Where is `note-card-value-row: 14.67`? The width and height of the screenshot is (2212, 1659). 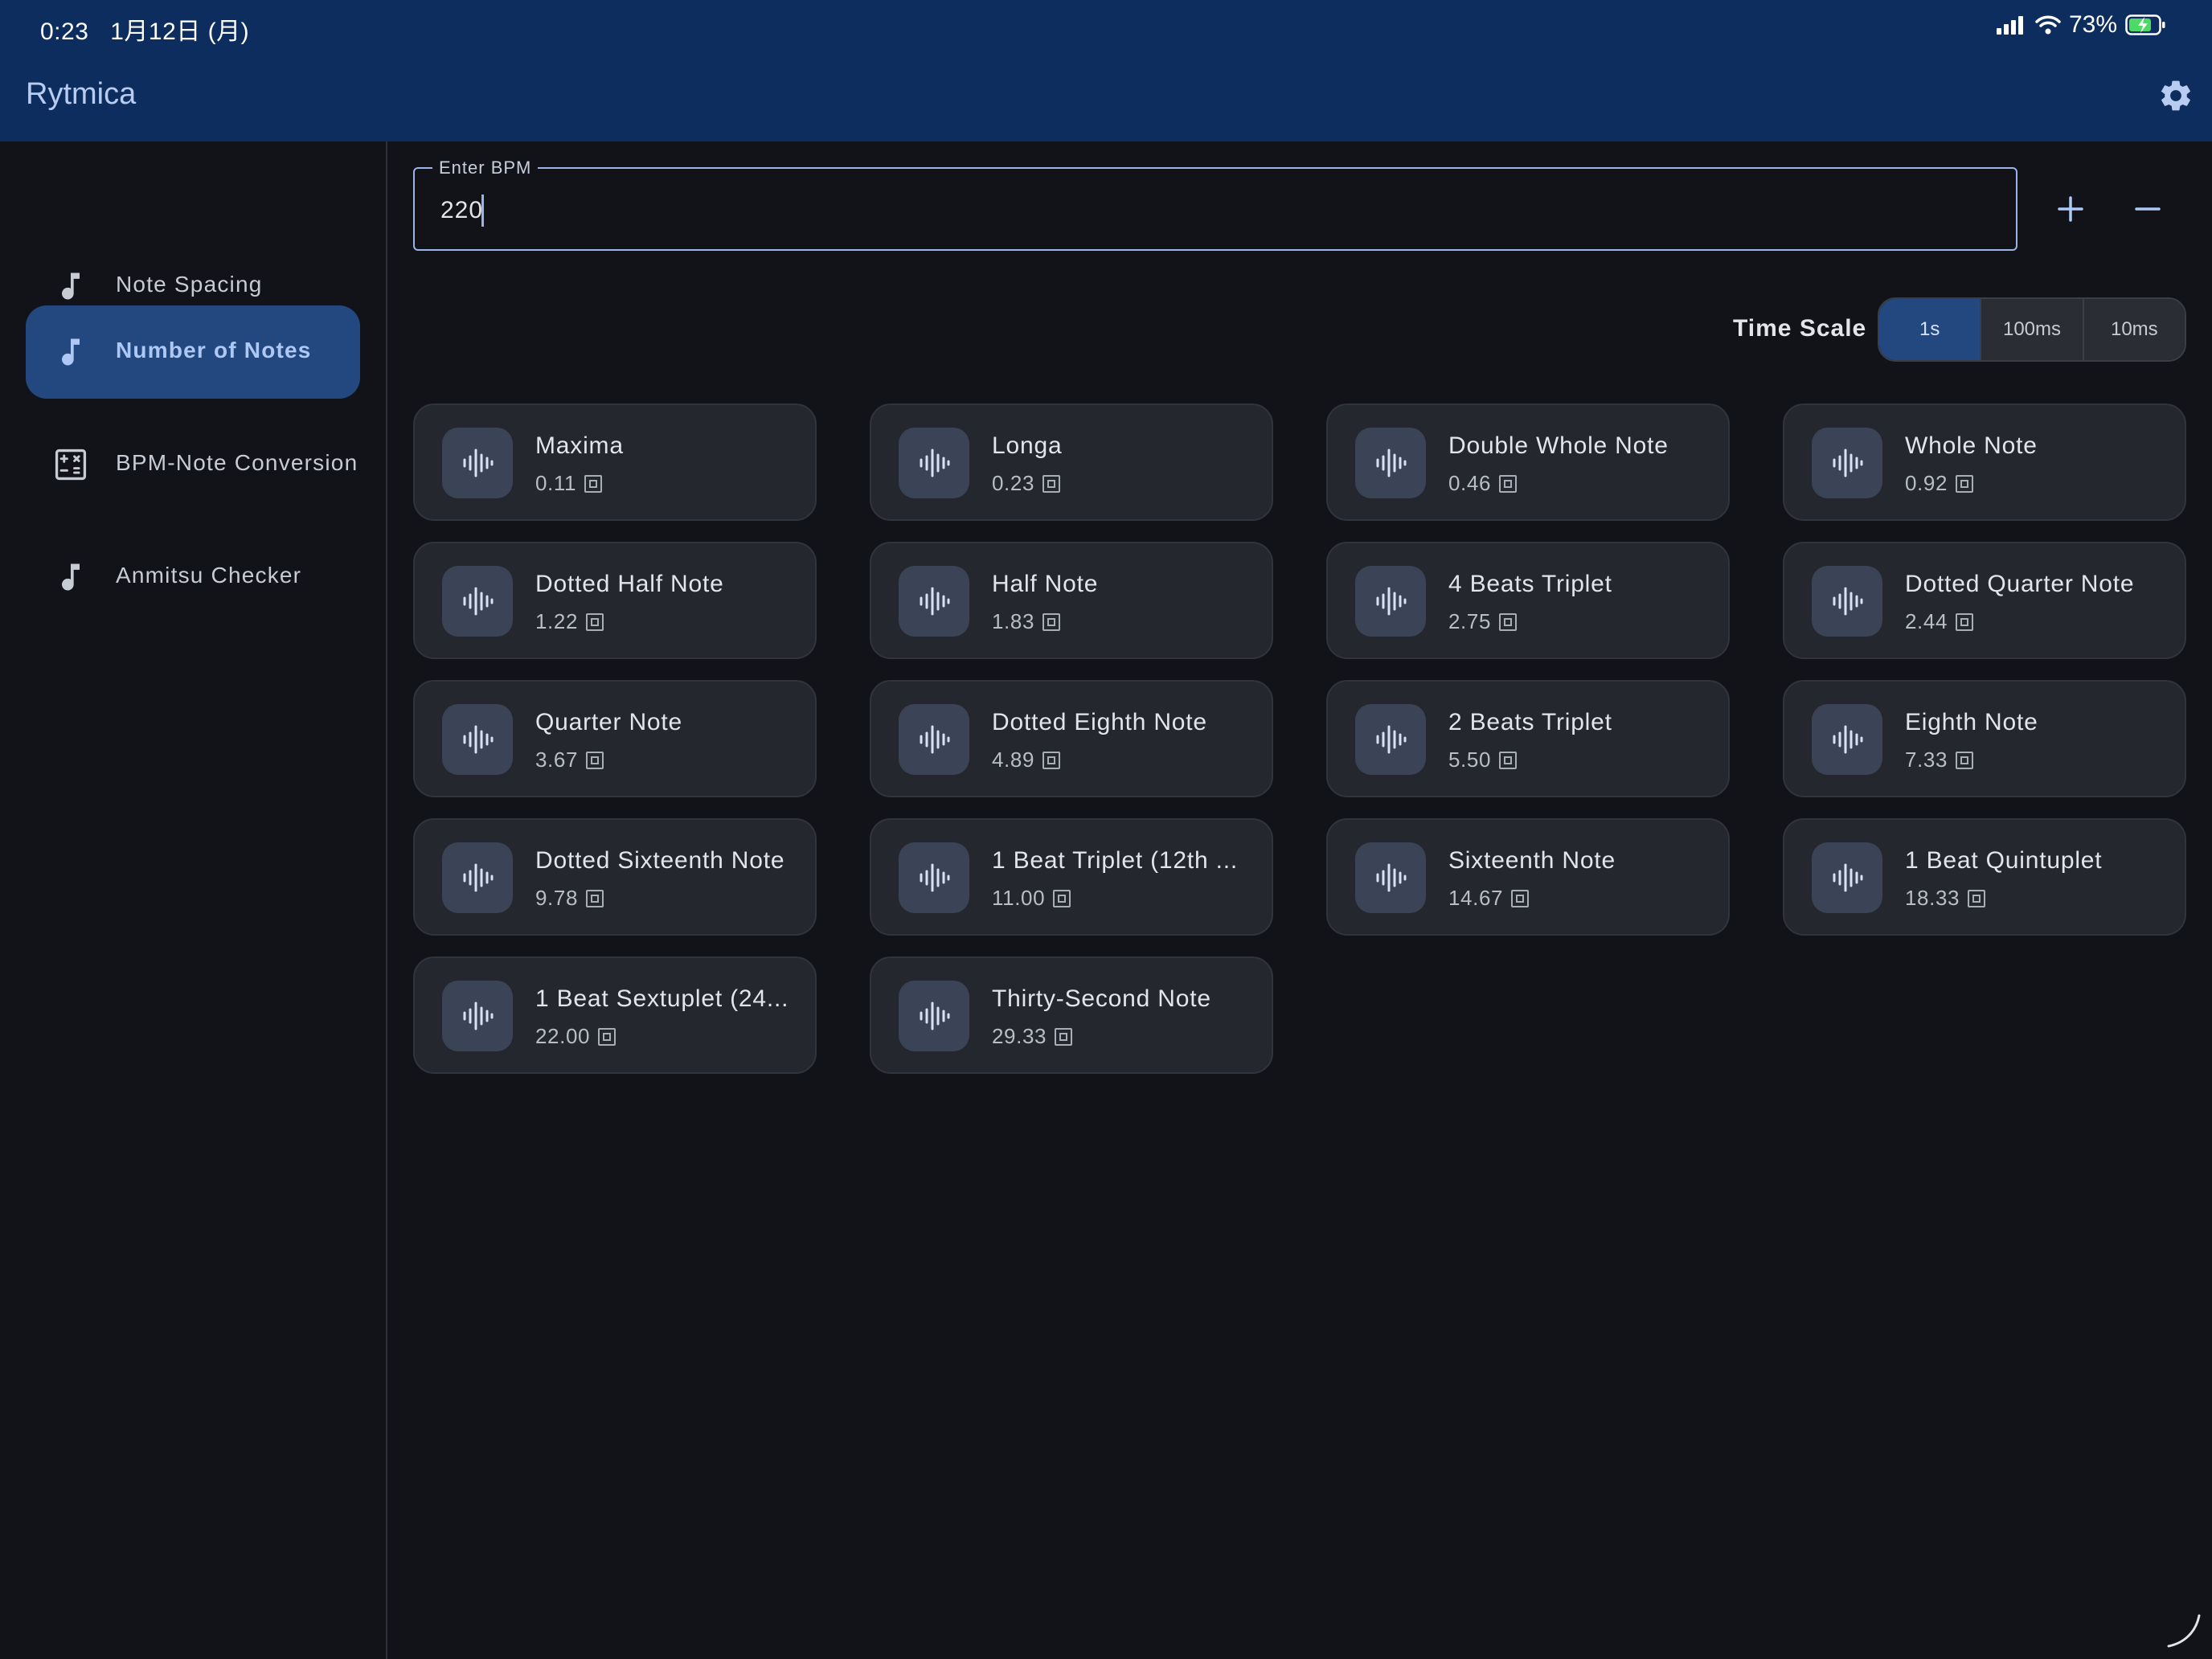 note-card-value-row: 14.67 is located at coordinates (1489, 898).